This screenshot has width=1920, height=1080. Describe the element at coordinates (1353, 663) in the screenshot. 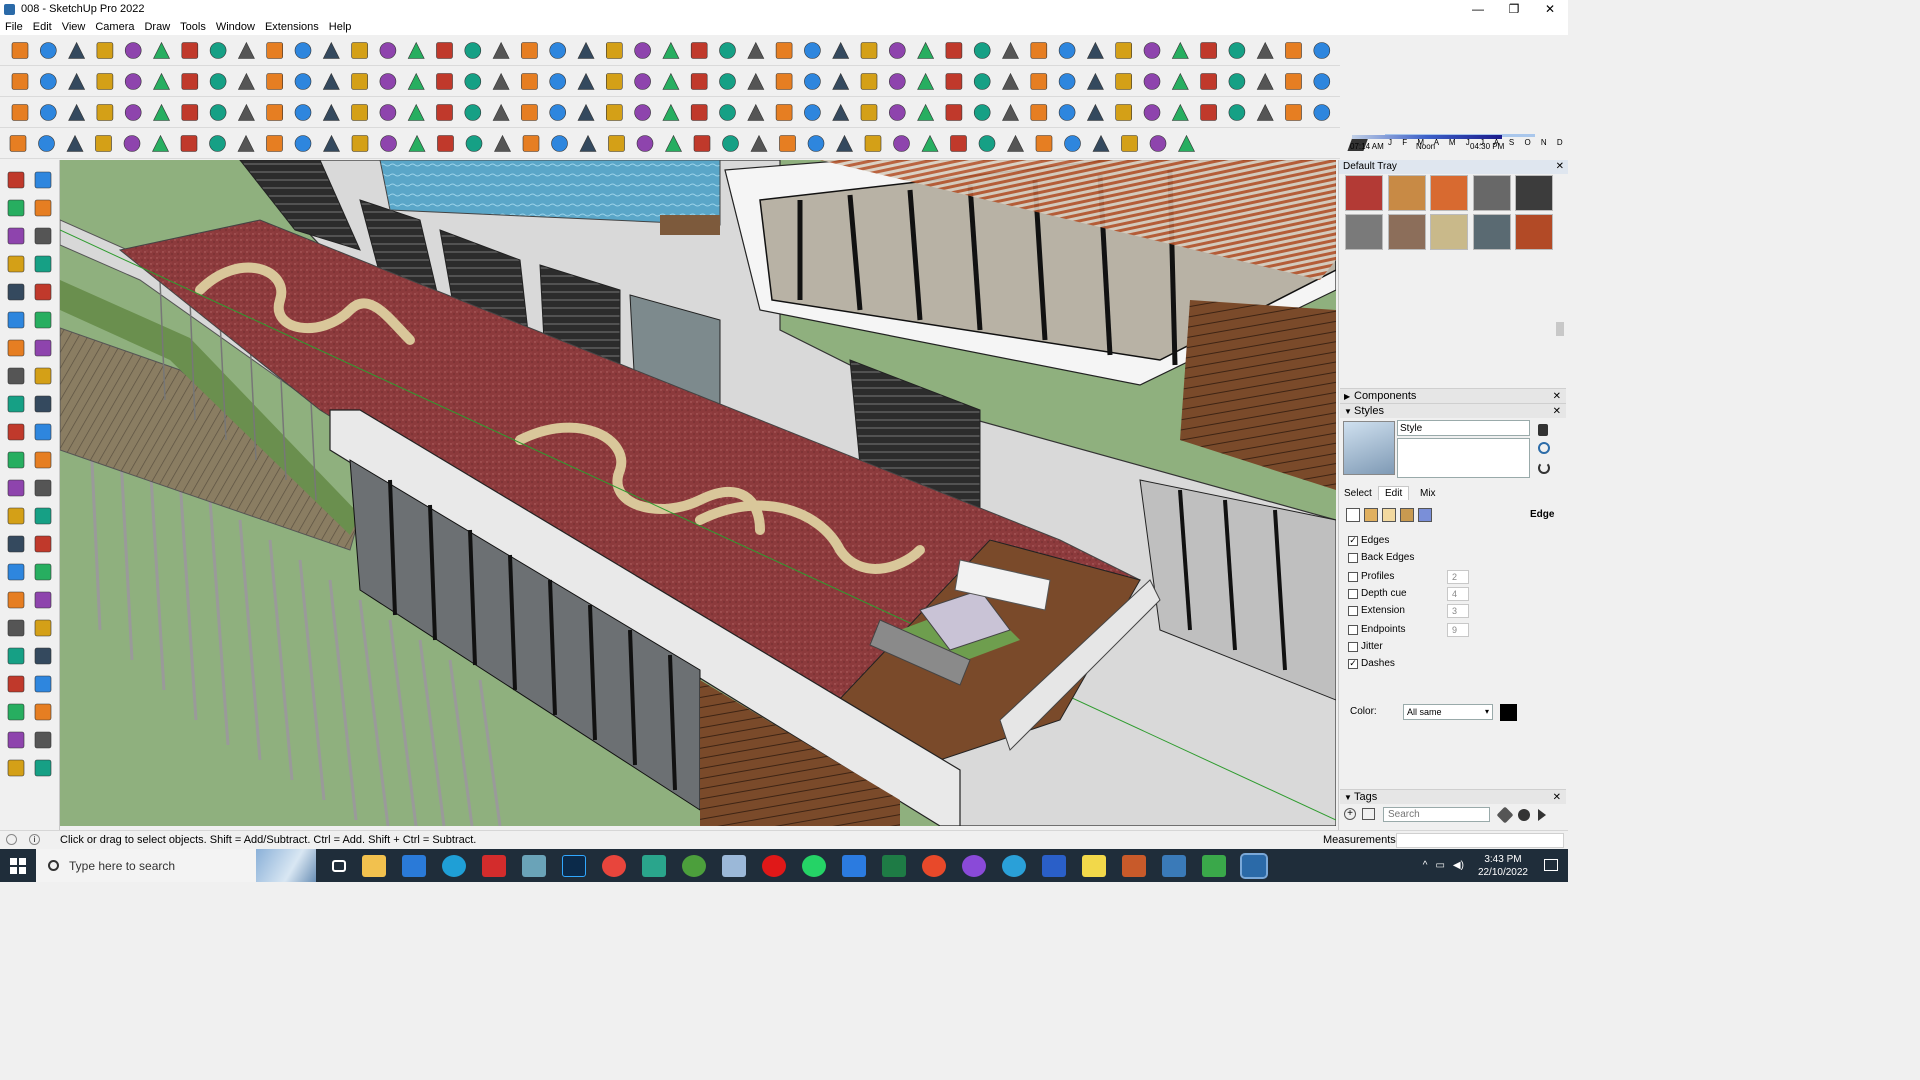

I see `checkbox: ✓` at that location.